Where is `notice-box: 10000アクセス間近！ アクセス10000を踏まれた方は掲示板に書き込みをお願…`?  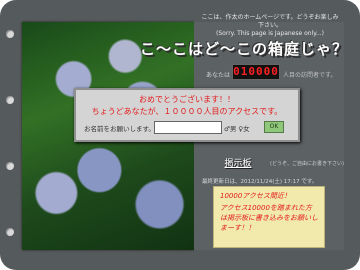 notice-box: 10000アクセス間近！ アクセス10000を踏まれた方は掲示板に書き込みをお願… is located at coordinates (269, 217).